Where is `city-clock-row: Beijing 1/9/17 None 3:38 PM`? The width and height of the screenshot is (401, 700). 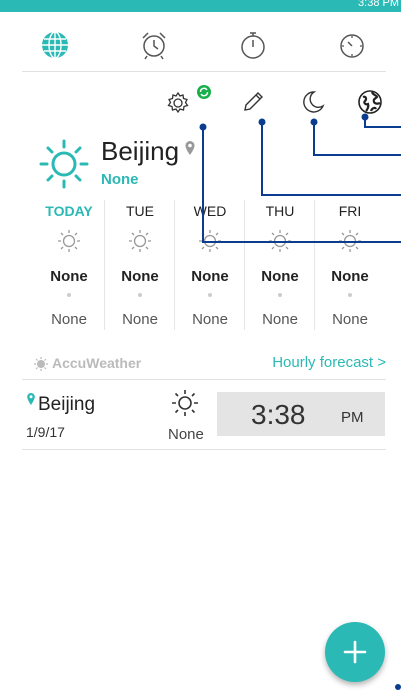 city-clock-row: Beijing 1/9/17 None 3:38 PM is located at coordinates (200, 415).